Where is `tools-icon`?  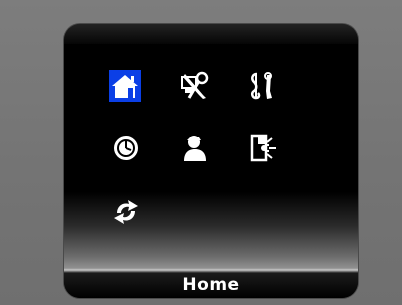
tools-icon is located at coordinates (195, 85).